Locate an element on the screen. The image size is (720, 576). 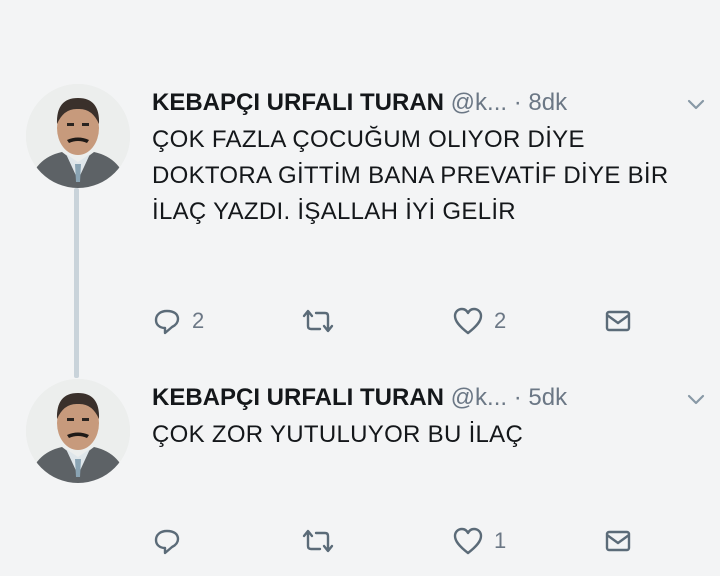
tweet-header: KEBAPÇI URFALI TURAN @k... · 8dk is located at coordinates (432, 103).